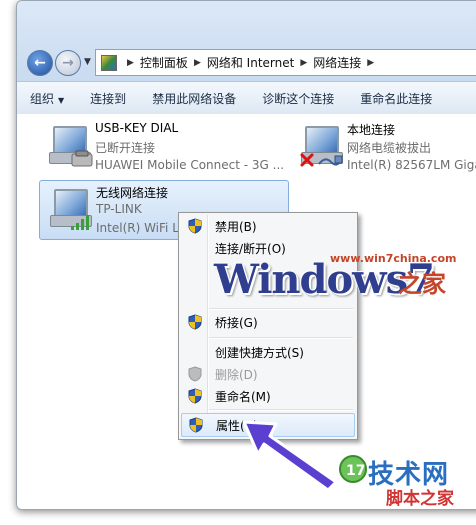  I want to click on organize-menu-button: 组织 ▼, so click(47, 98).